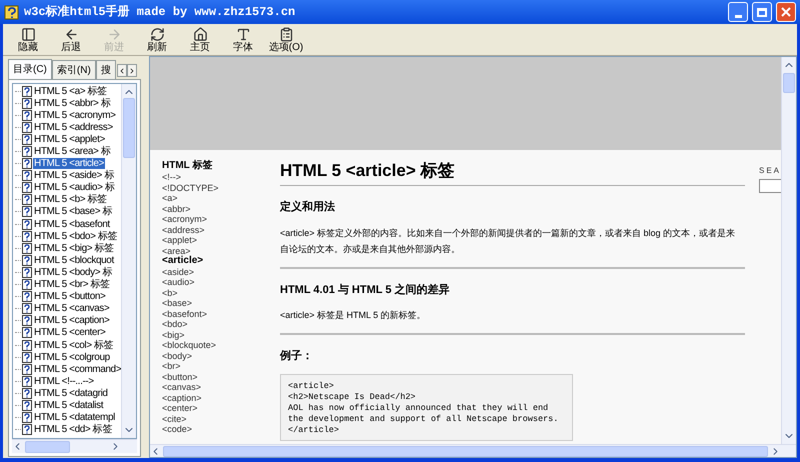  Describe the element at coordinates (314, 430) in the screenshot. I see `code-line: </article>` at that location.